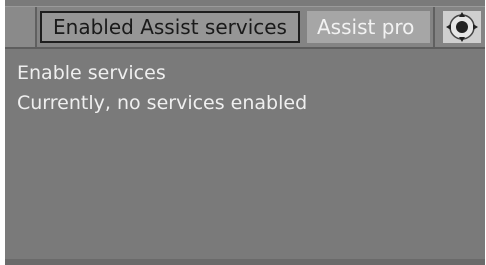  What do you see at coordinates (368, 27) in the screenshot?
I see `tab-assist-pro: Assist pro` at bounding box center [368, 27].